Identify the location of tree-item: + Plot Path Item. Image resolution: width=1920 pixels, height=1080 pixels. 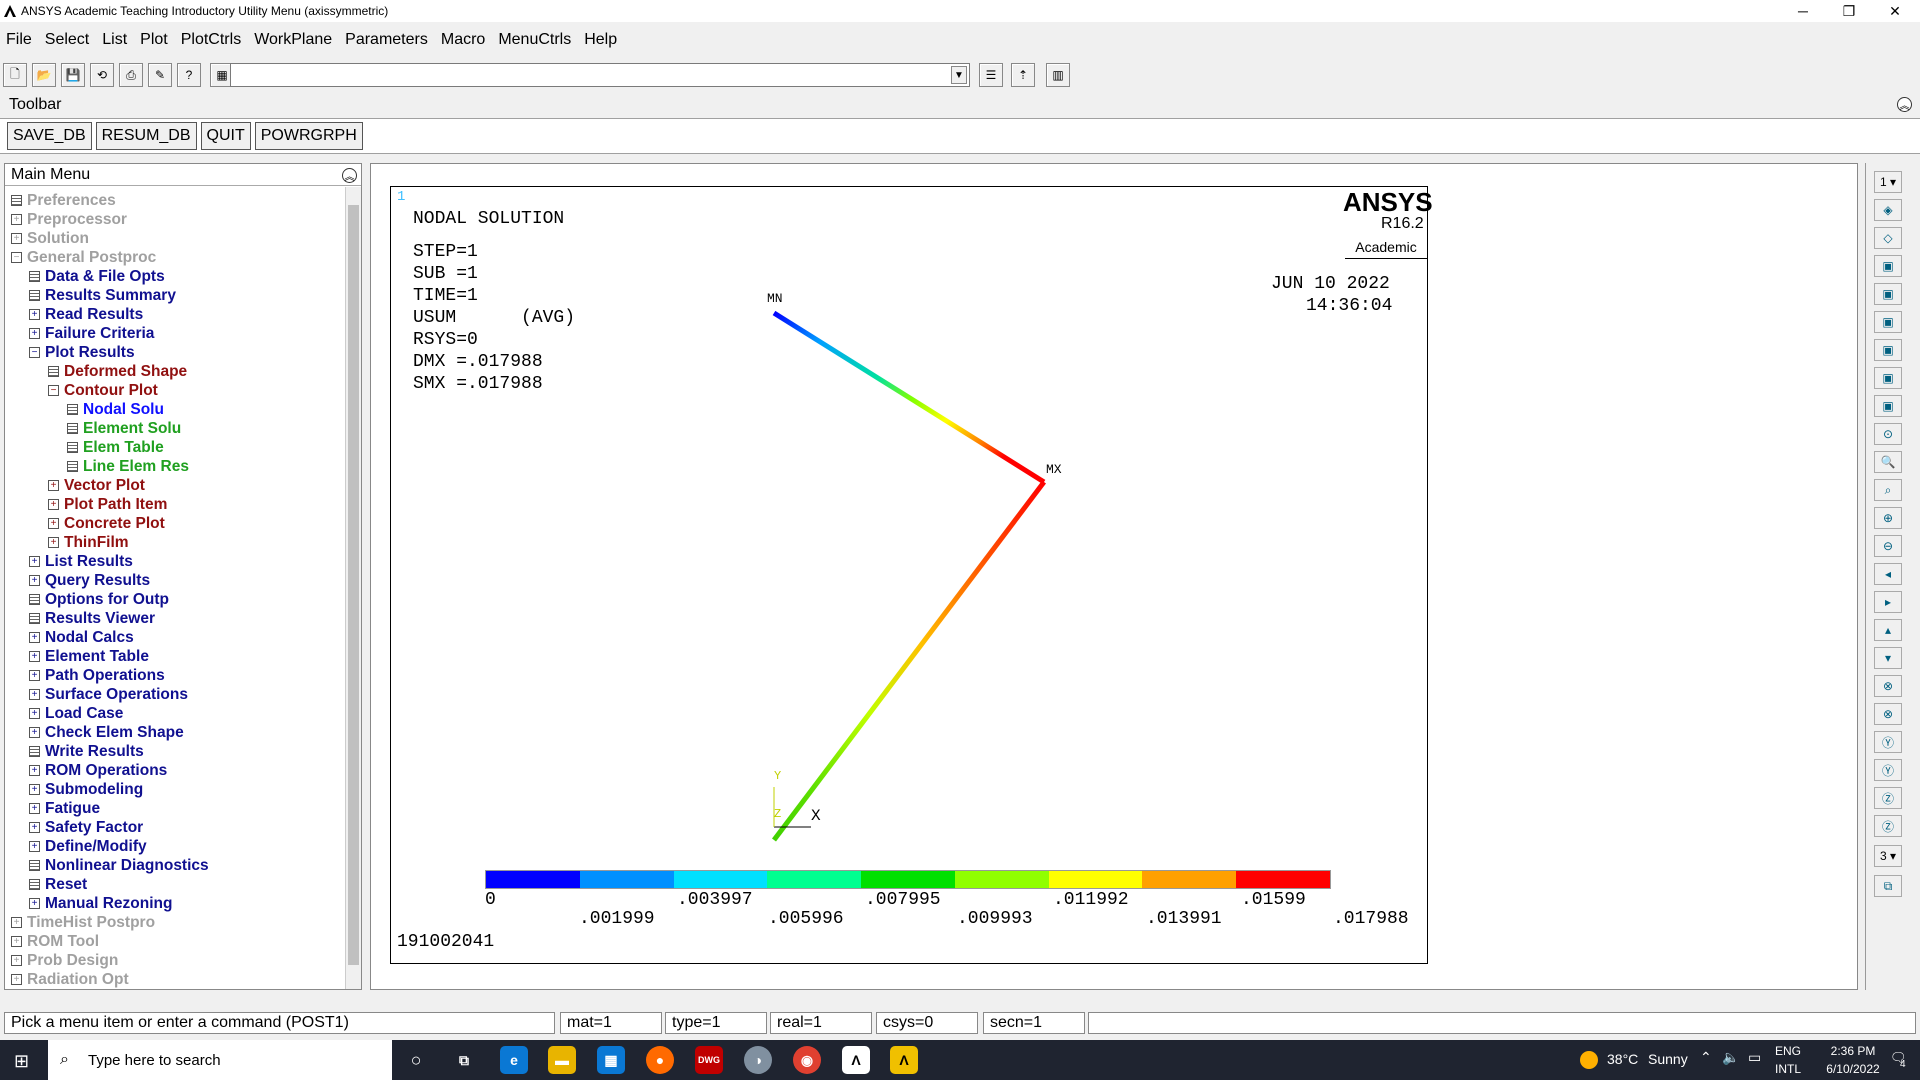
(175, 504).